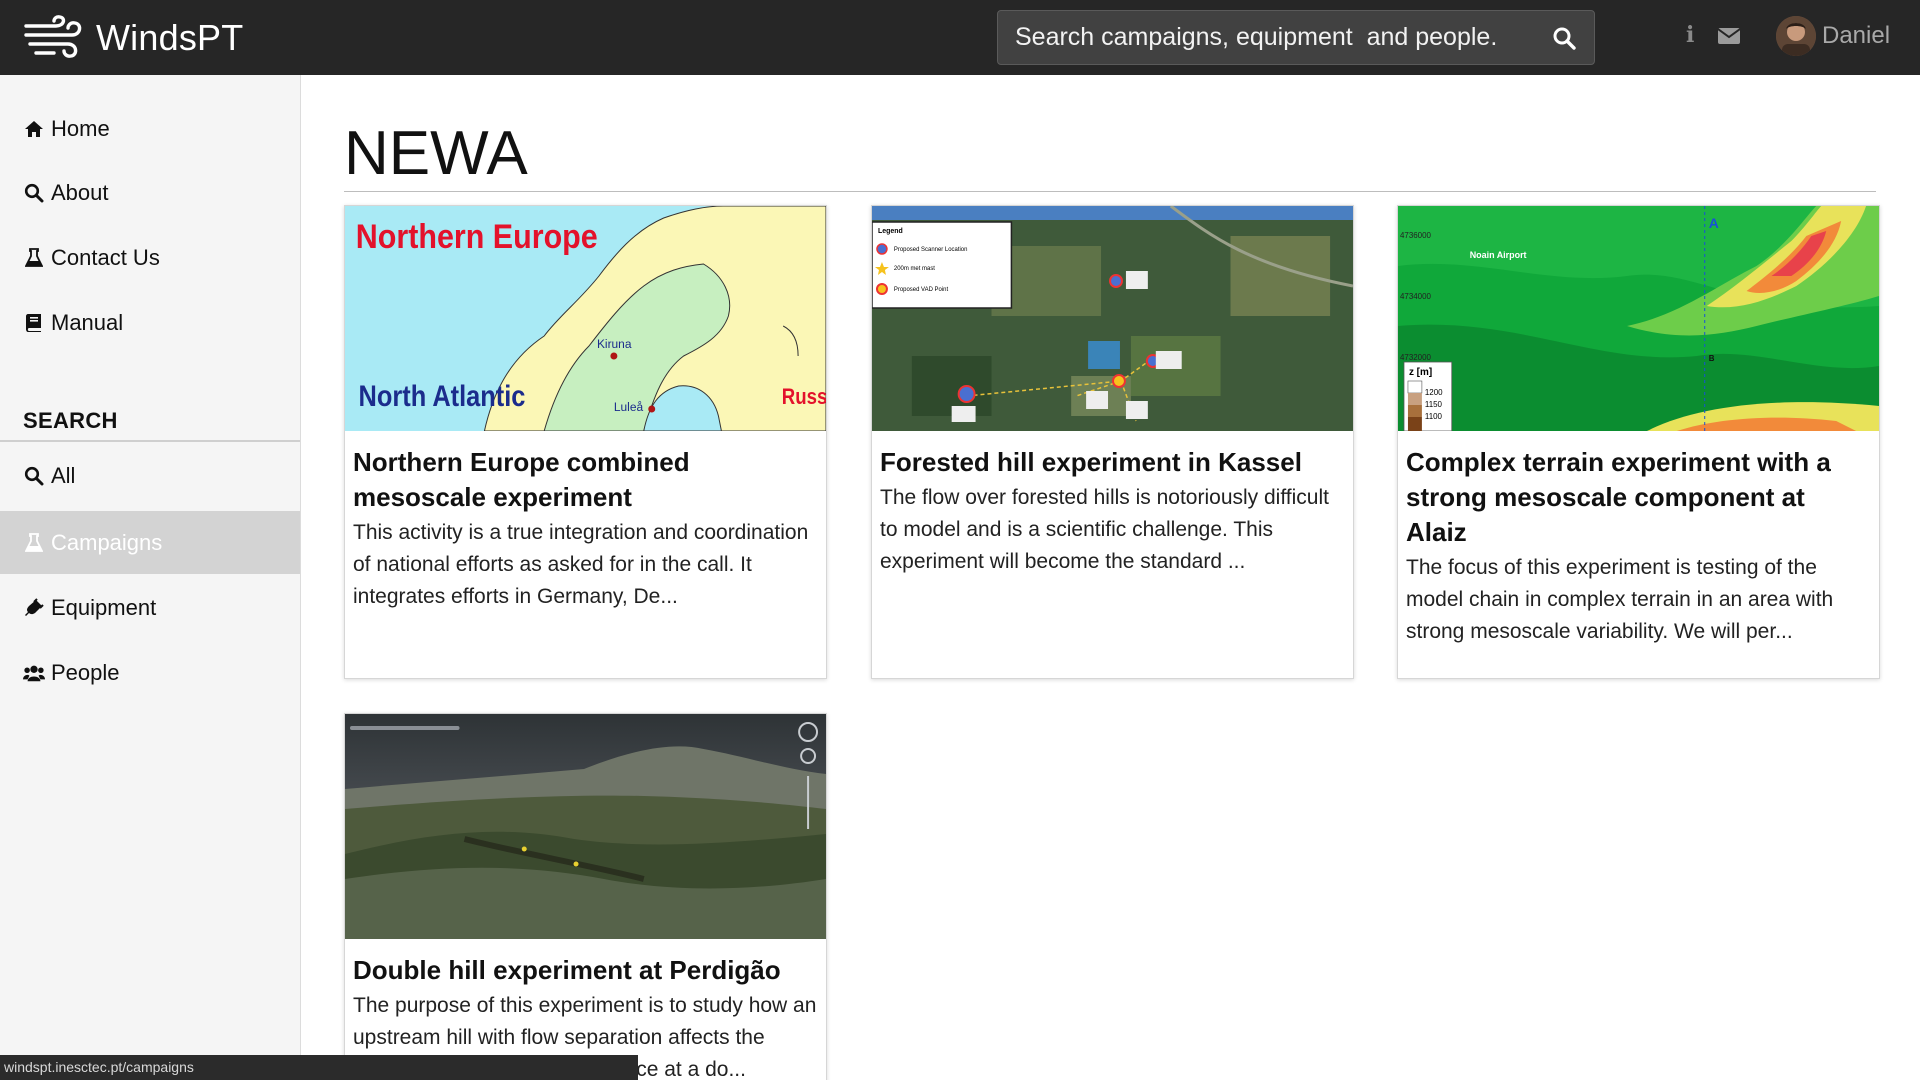  I want to click on brand: WindsPT, so click(132, 38).